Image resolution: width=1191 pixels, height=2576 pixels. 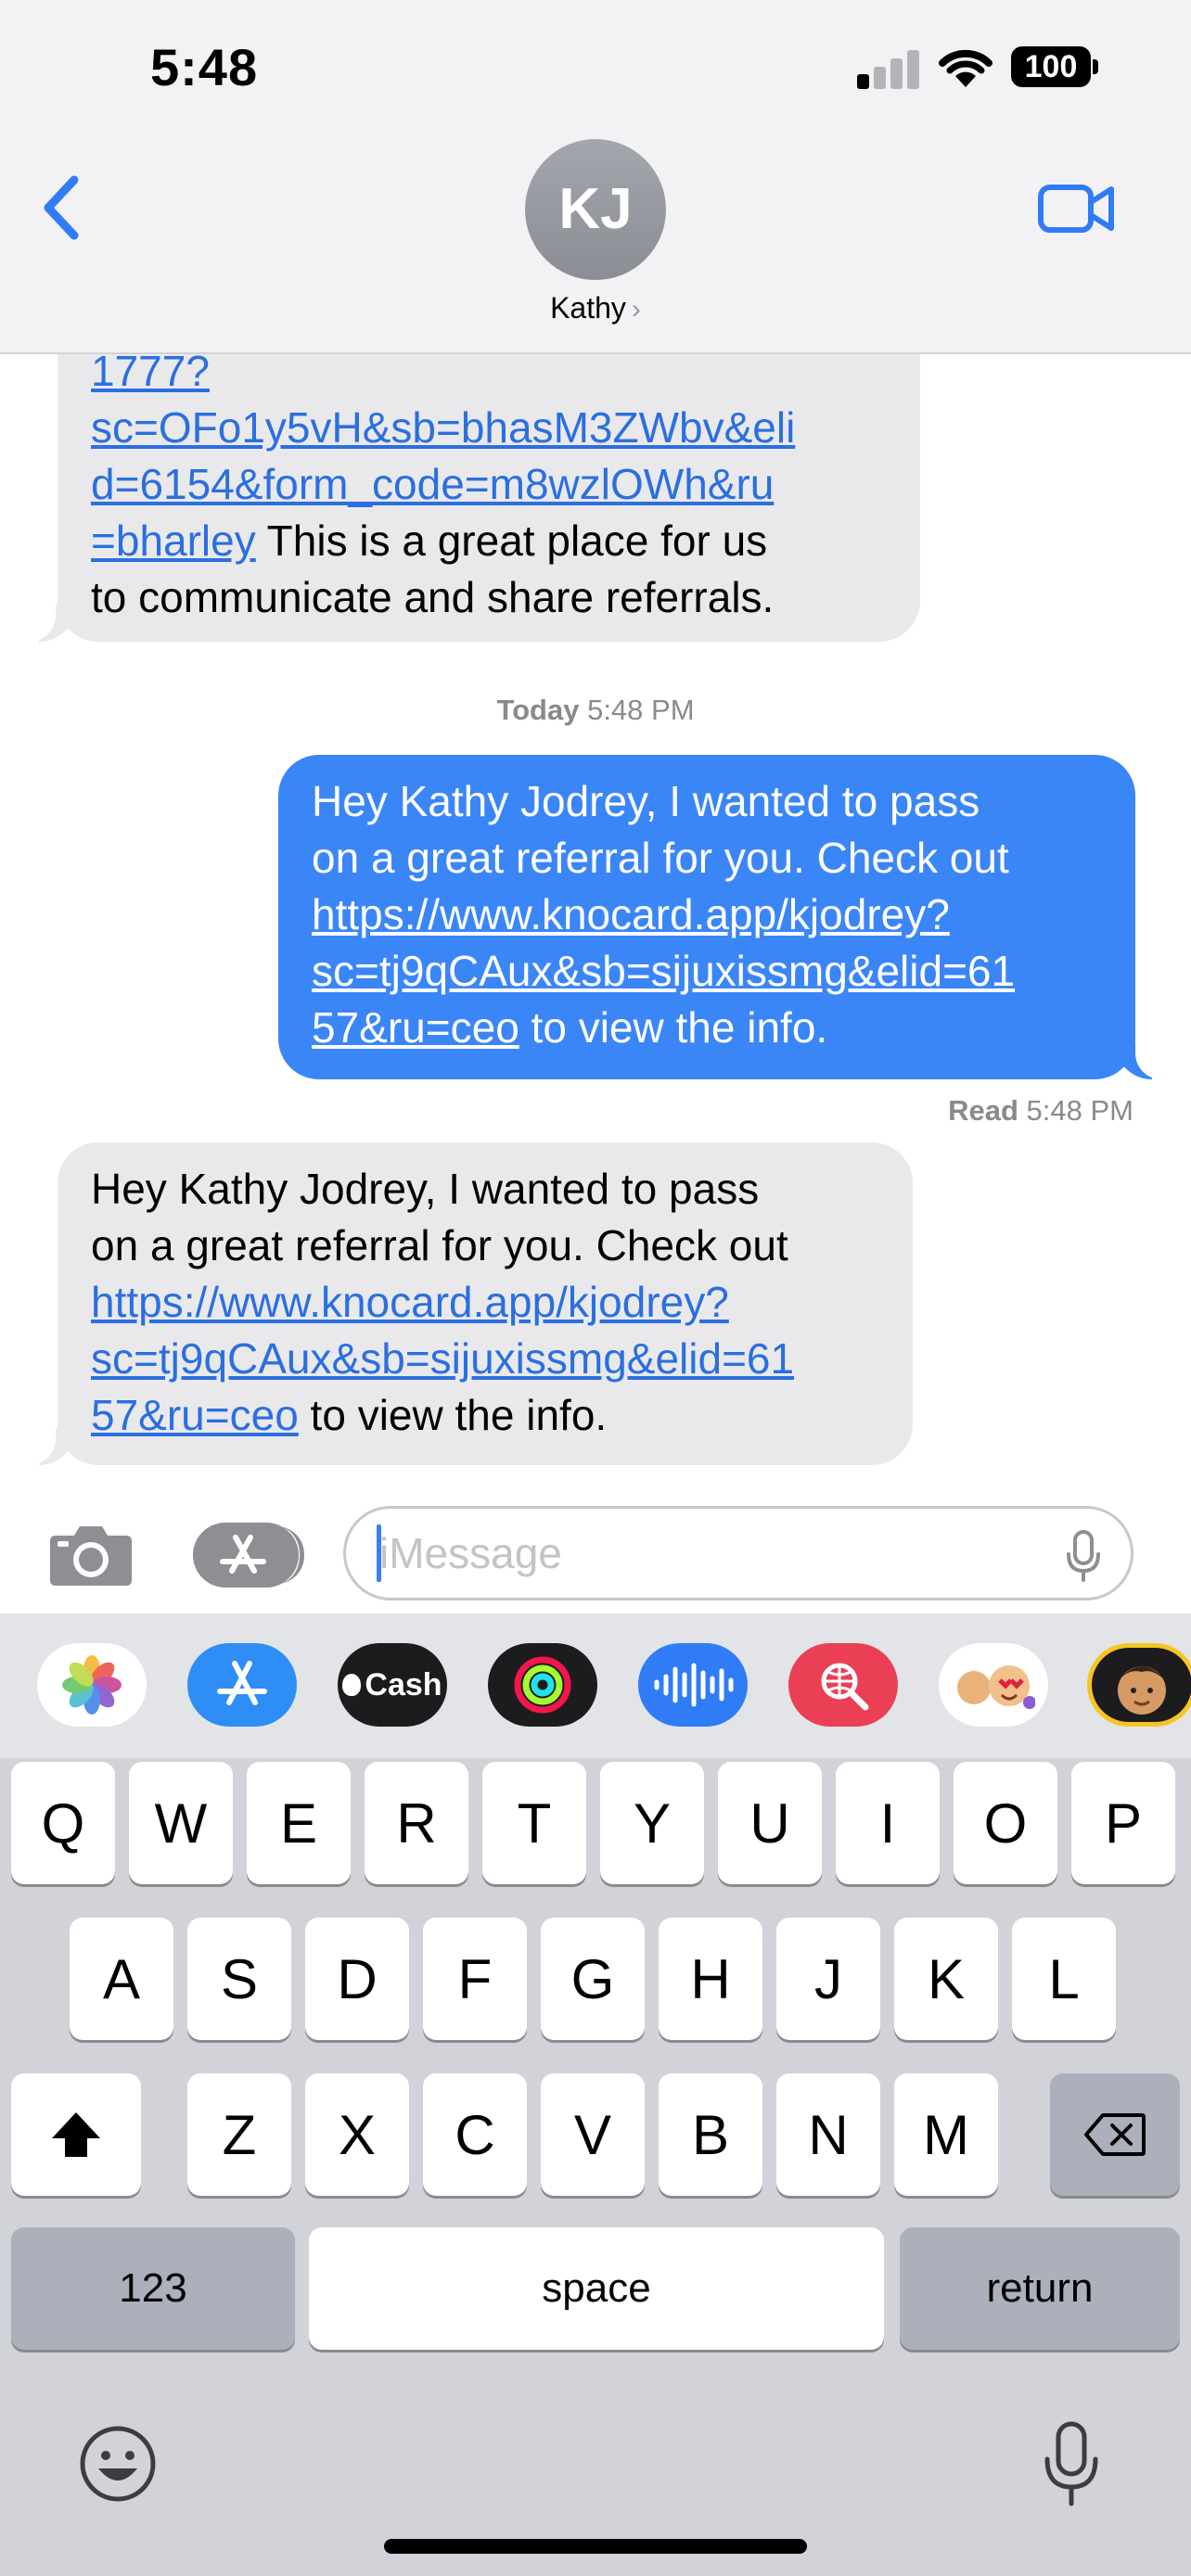 I want to click on cellular-signal-icon, so click(x=888, y=68).